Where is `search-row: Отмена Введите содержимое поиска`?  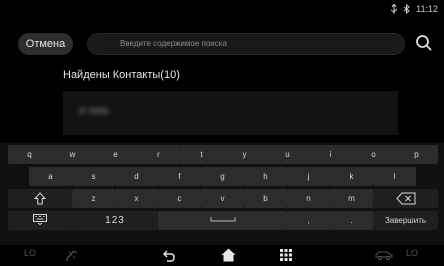
search-row: Отмена Введите содержимое поиска is located at coordinates (222, 45).